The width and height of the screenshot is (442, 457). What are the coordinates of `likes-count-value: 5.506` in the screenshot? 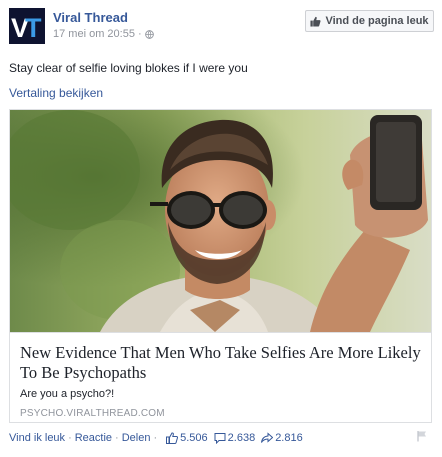 It's located at (194, 438).